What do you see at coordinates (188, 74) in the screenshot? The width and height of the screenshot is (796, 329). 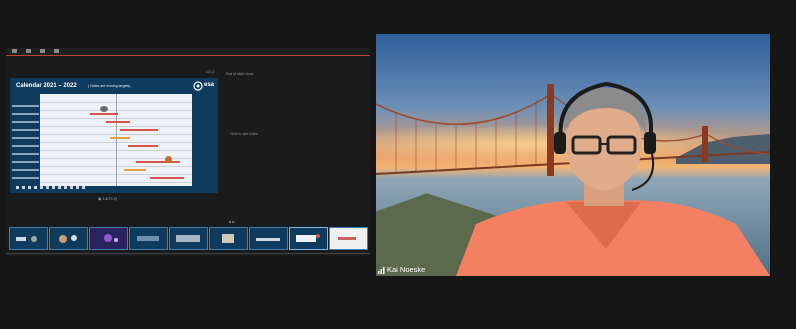 I see `presenter-status-bar: 13:13` at bounding box center [188, 74].